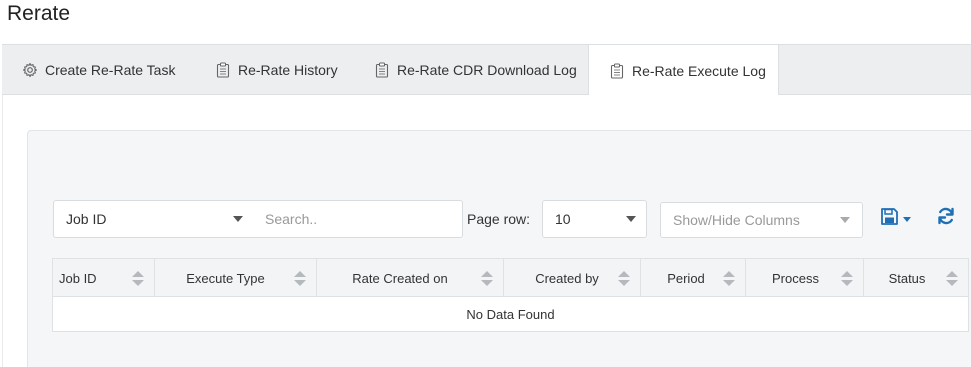 The width and height of the screenshot is (971, 367). I want to click on tab-rerate-execute-log: Re-Rate Execute Log, so click(683, 70).